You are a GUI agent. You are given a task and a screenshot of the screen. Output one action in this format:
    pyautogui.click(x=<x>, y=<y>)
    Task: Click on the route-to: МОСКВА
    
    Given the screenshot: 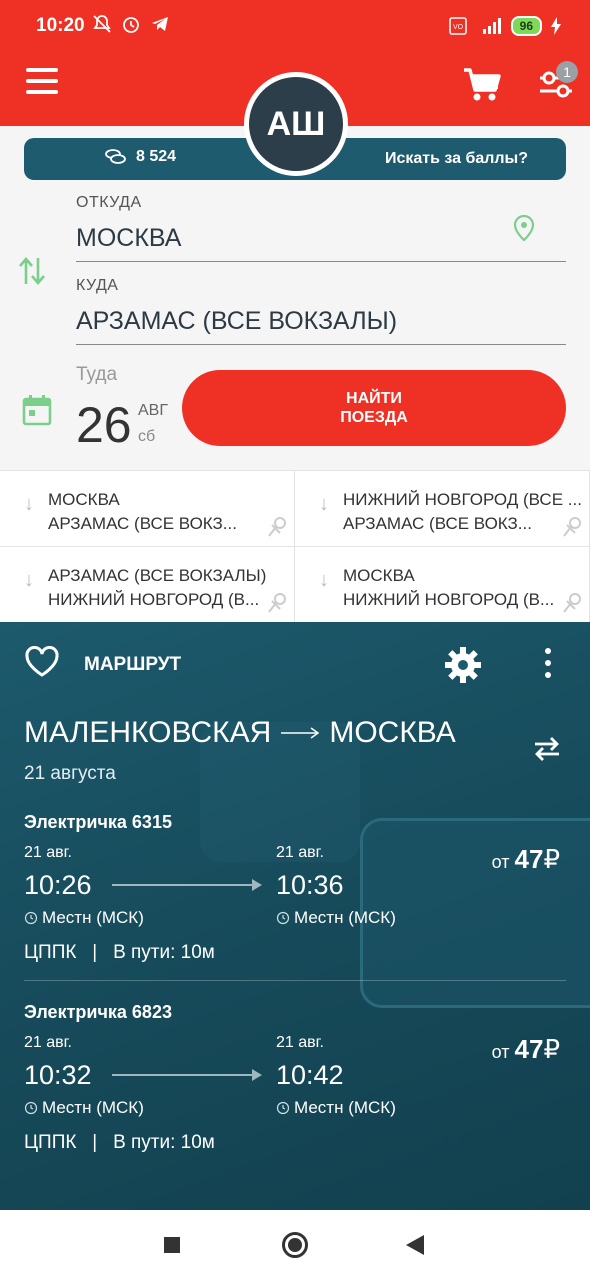 What is the action you would take?
    pyautogui.click(x=392, y=732)
    